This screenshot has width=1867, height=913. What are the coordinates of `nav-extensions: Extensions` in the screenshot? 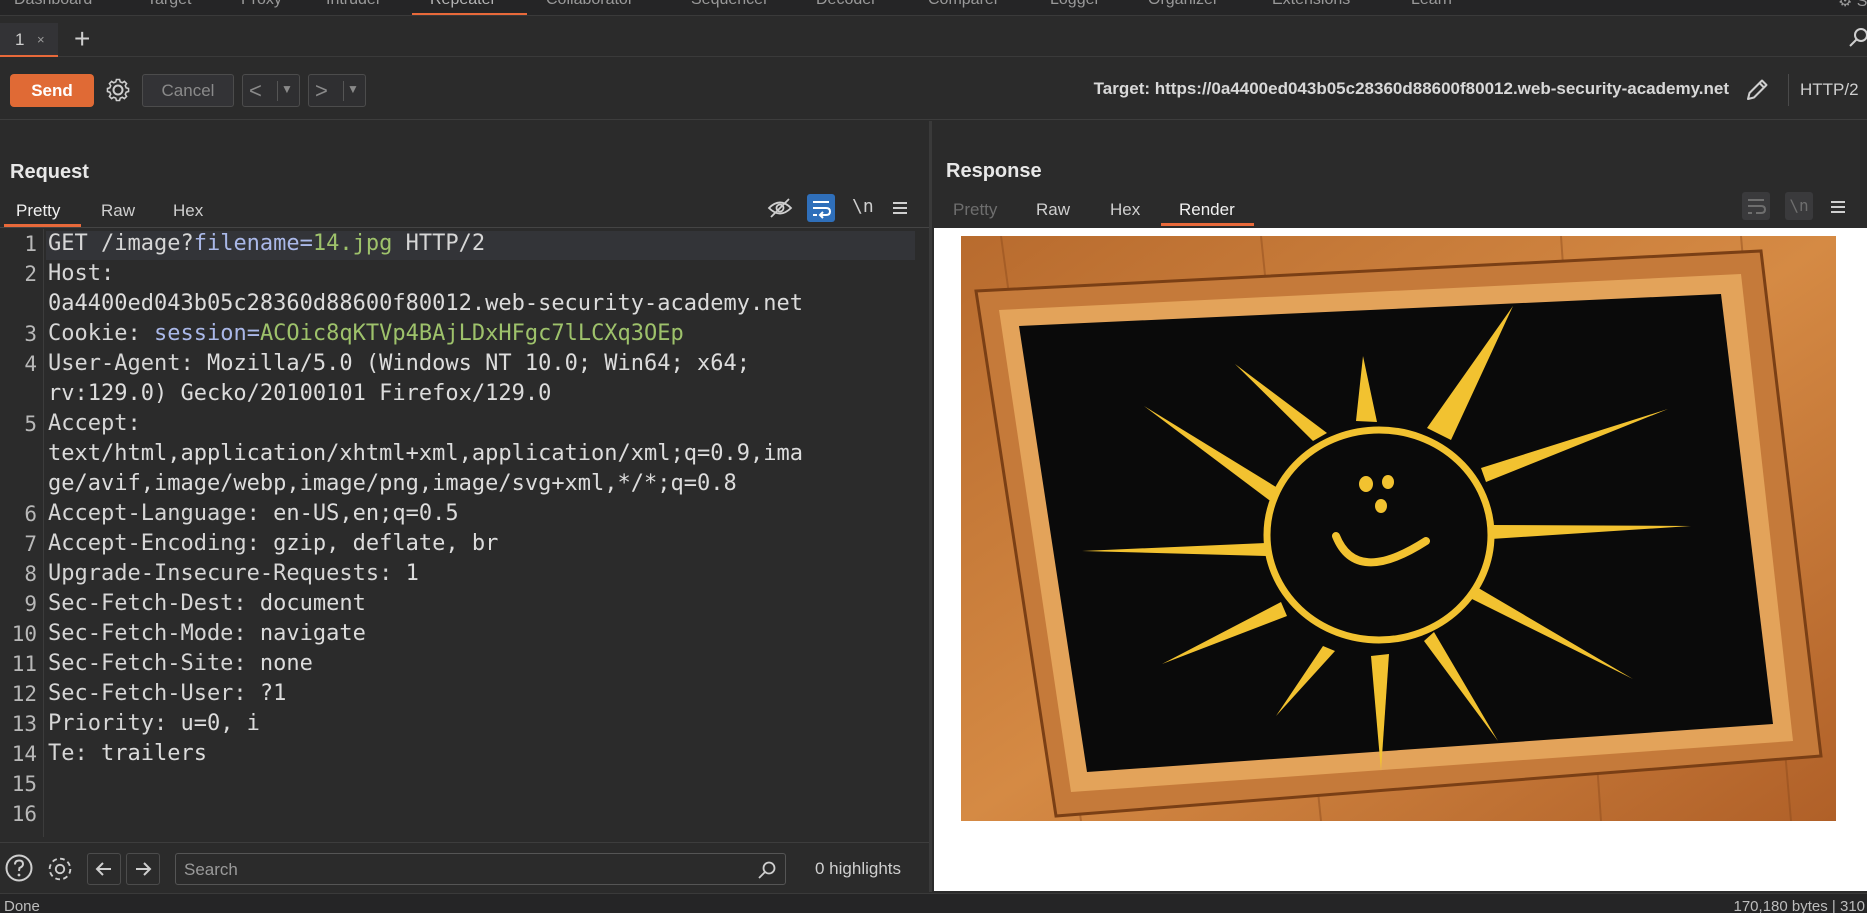 It's located at (1311, 4).